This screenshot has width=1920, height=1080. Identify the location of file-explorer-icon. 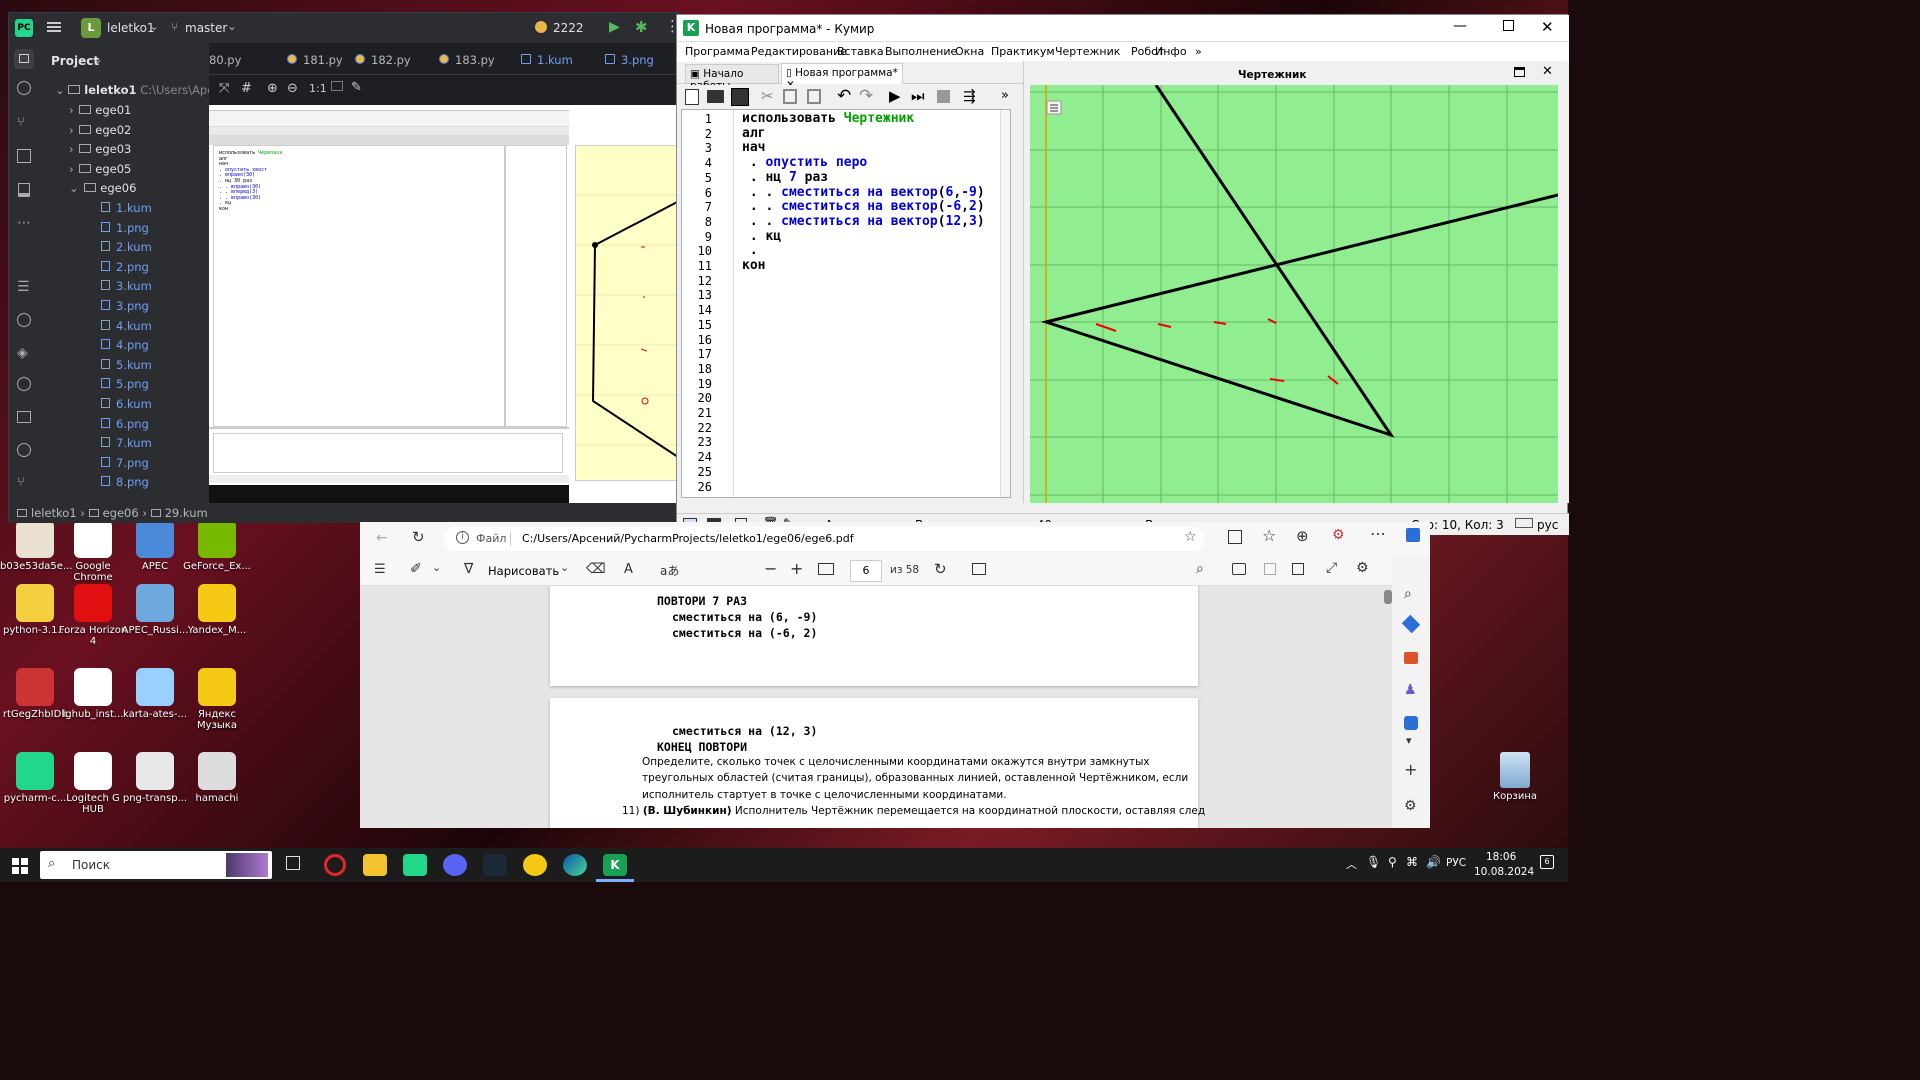
(375, 865).